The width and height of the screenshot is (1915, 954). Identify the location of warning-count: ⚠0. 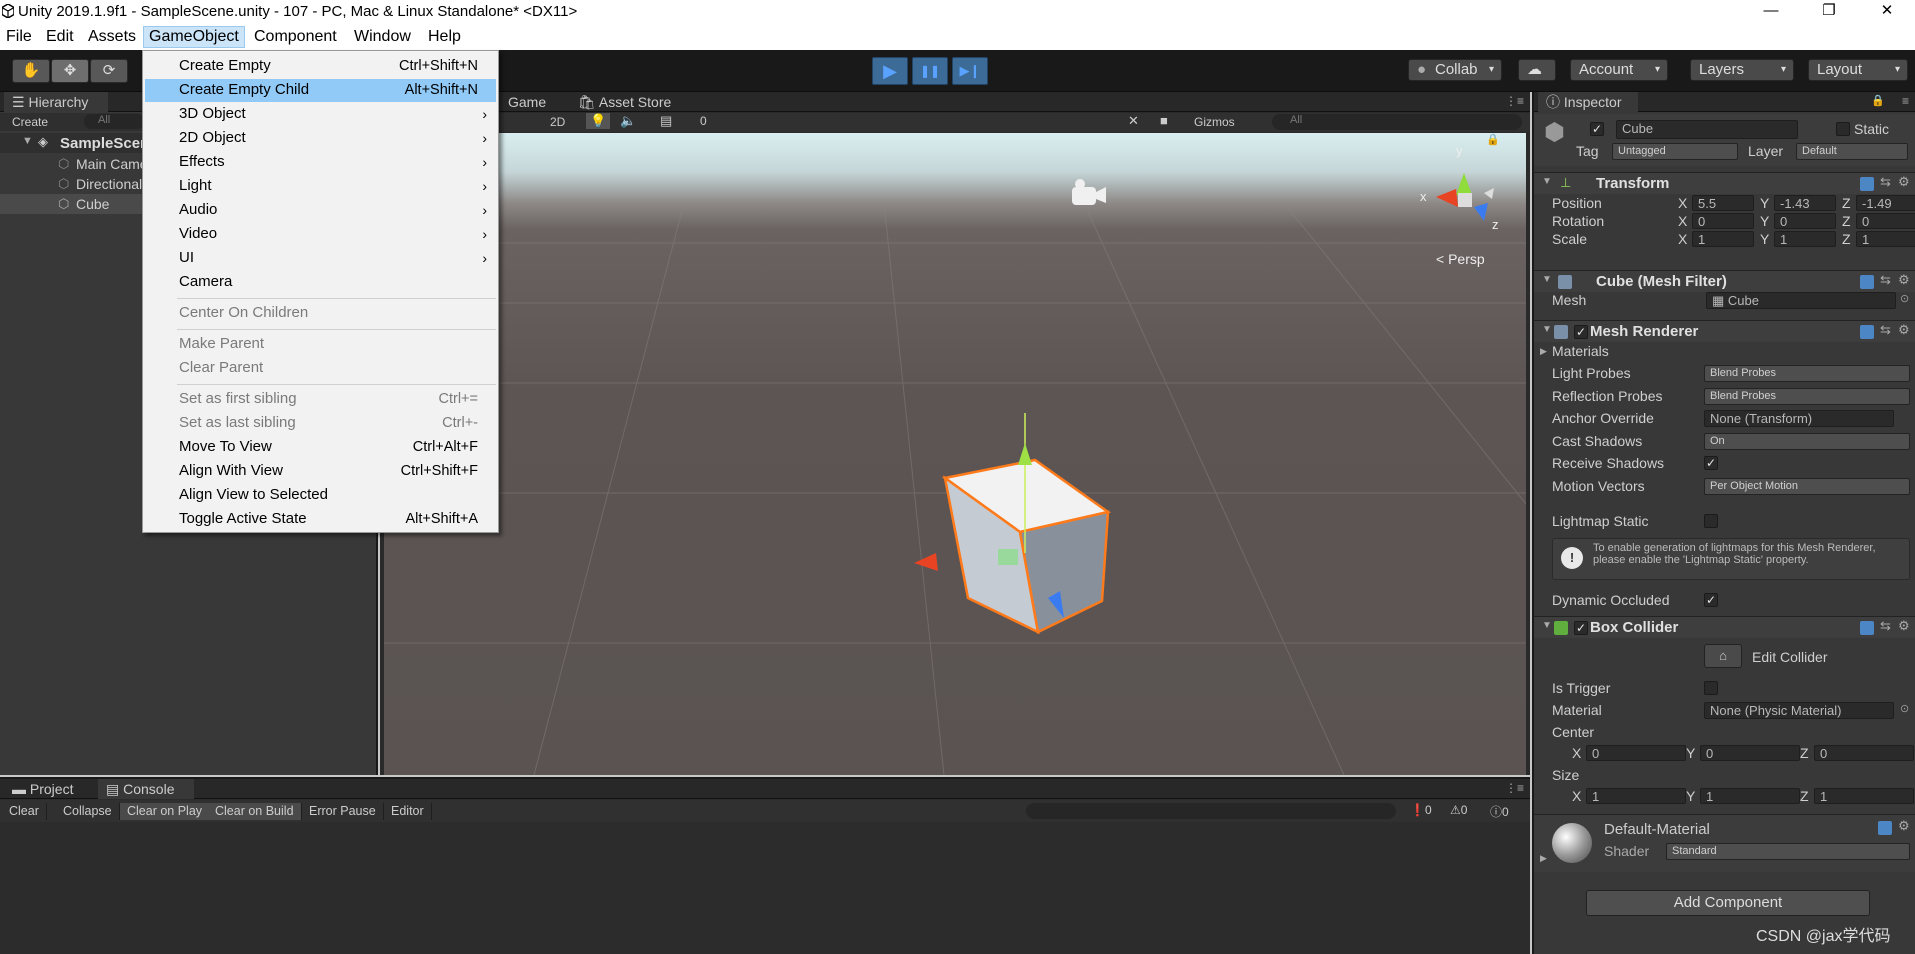
(1458, 810).